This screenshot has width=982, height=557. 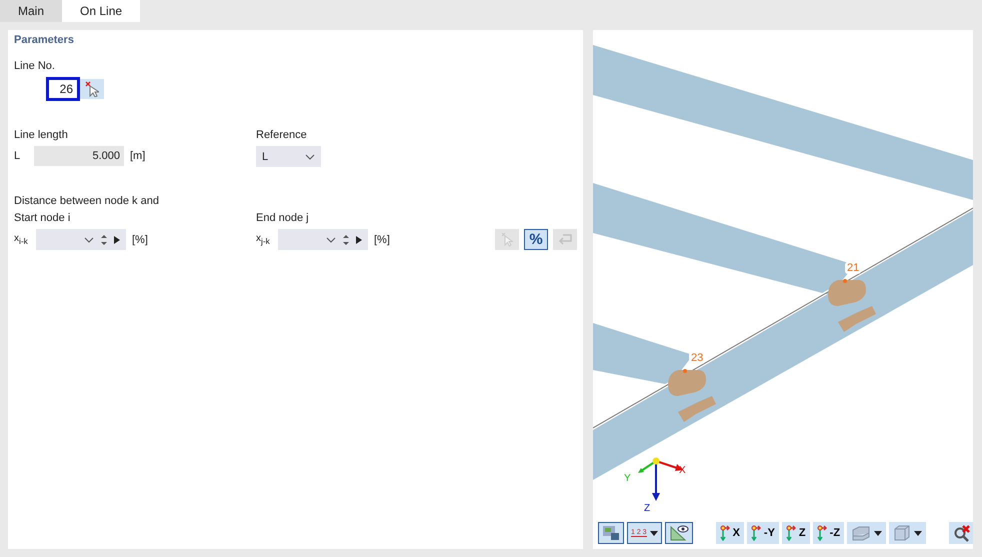 I want to click on iso-button, so click(x=866, y=533).